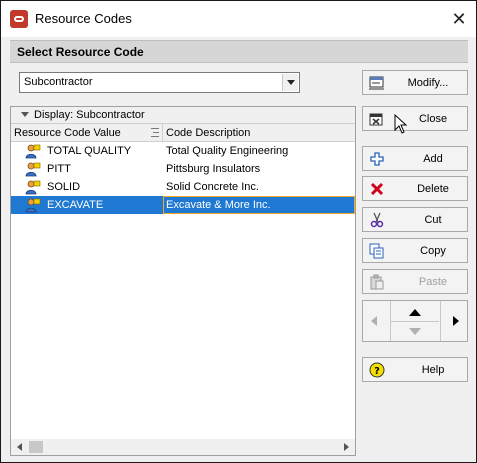 This screenshot has width=477, height=463. I want to click on add-button-label: Add, so click(433, 159).